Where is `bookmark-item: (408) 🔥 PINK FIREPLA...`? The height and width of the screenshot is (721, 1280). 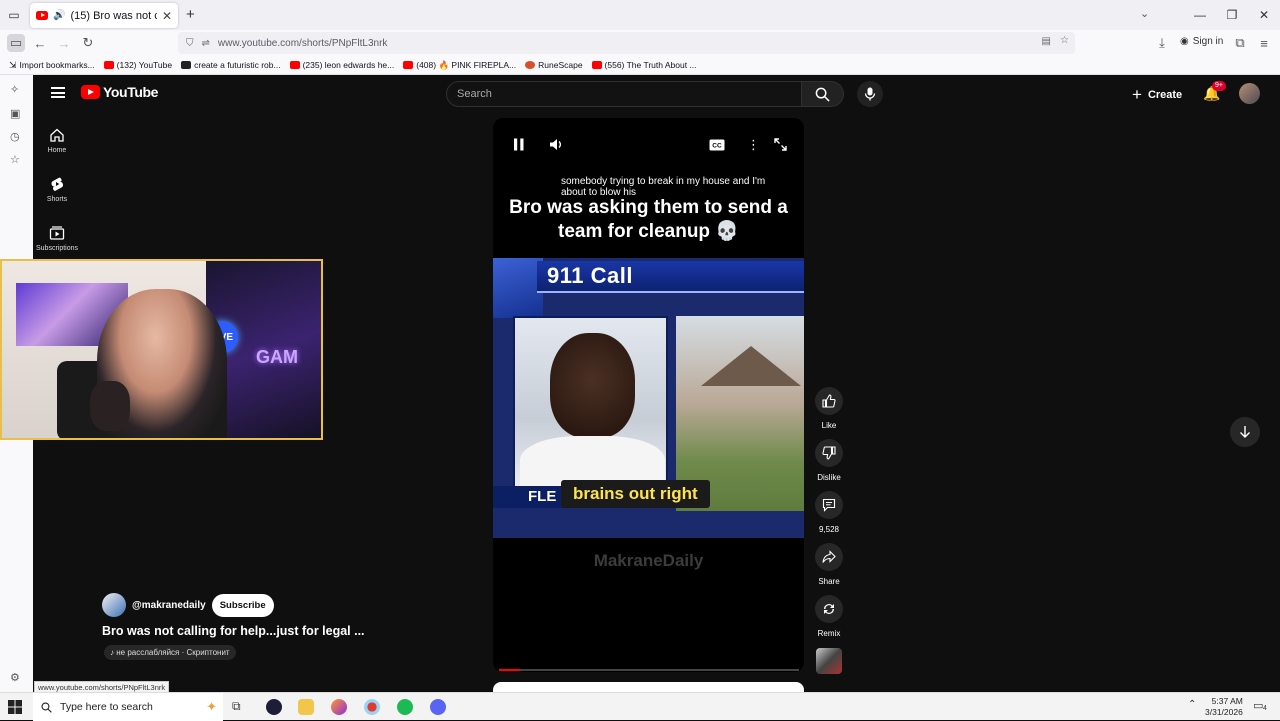
bookmark-item: (408) 🔥 PINK FIREPLA... is located at coordinates (459, 65).